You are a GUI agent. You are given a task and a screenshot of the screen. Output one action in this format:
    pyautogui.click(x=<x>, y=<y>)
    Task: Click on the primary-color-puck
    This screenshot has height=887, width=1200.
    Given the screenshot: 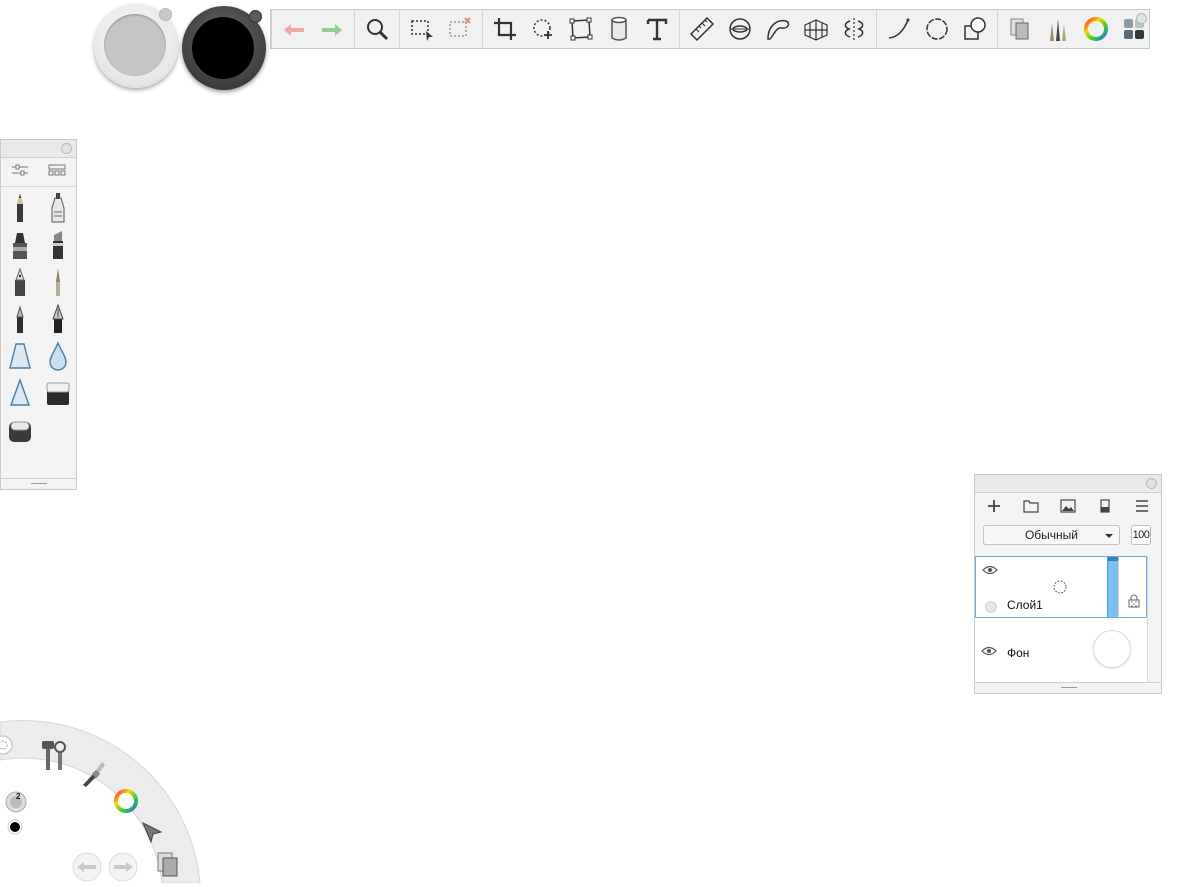 What is the action you would take?
    pyautogui.click(x=224, y=48)
    